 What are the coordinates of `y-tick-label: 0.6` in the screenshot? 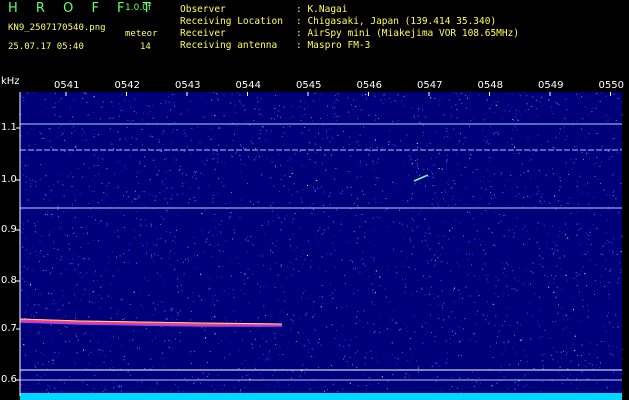 It's located at (9, 379).